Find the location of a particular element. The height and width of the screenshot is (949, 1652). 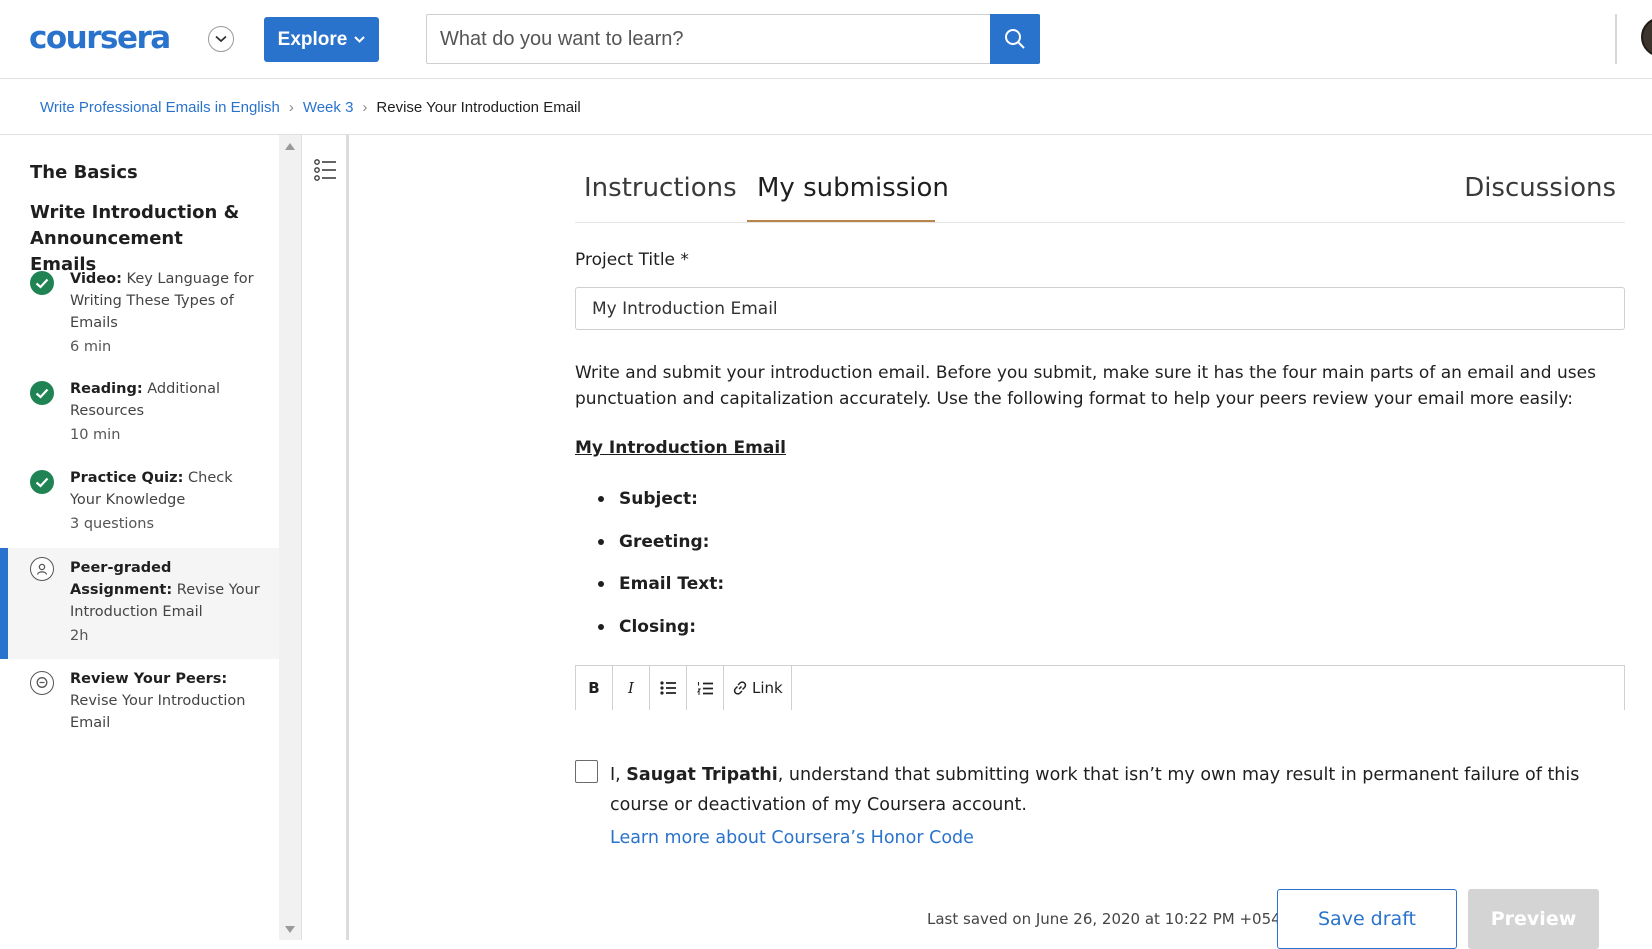

project-title-label: Project Title * is located at coordinates (632, 260).